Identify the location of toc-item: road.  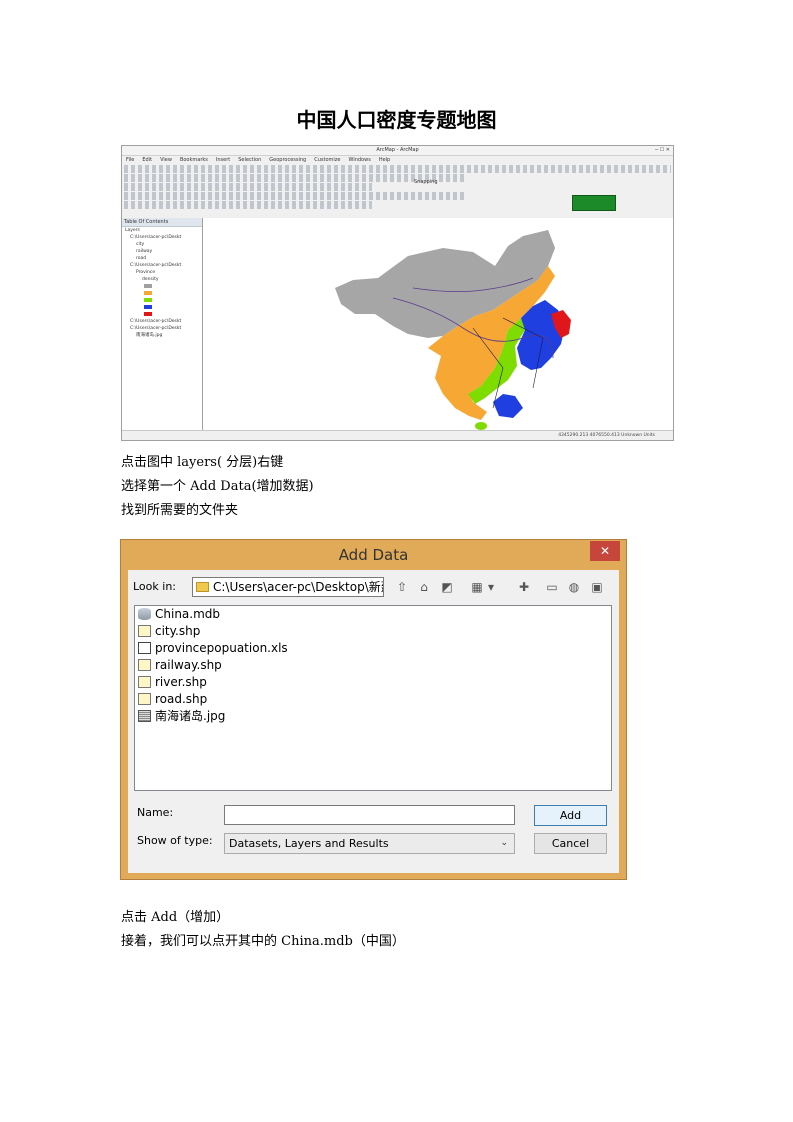
(162, 258).